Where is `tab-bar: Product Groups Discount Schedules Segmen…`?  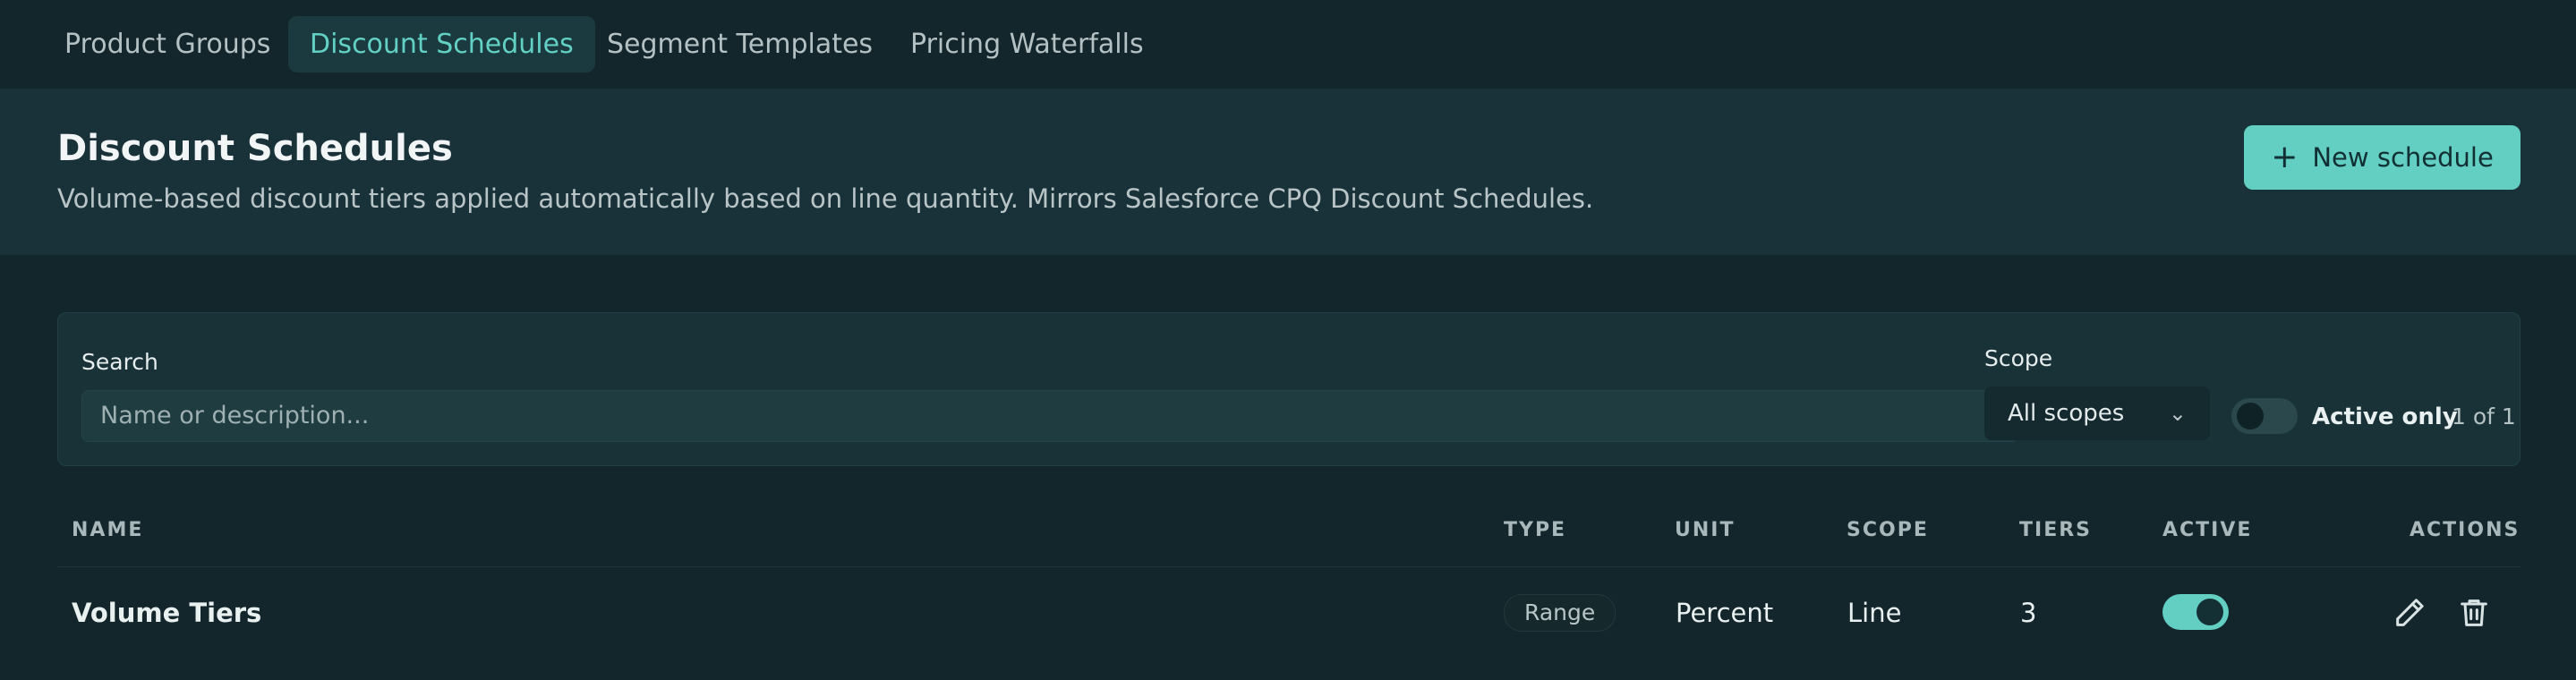
tab-bar: Product Groups Discount Schedules Segmen… is located at coordinates (1288, 44).